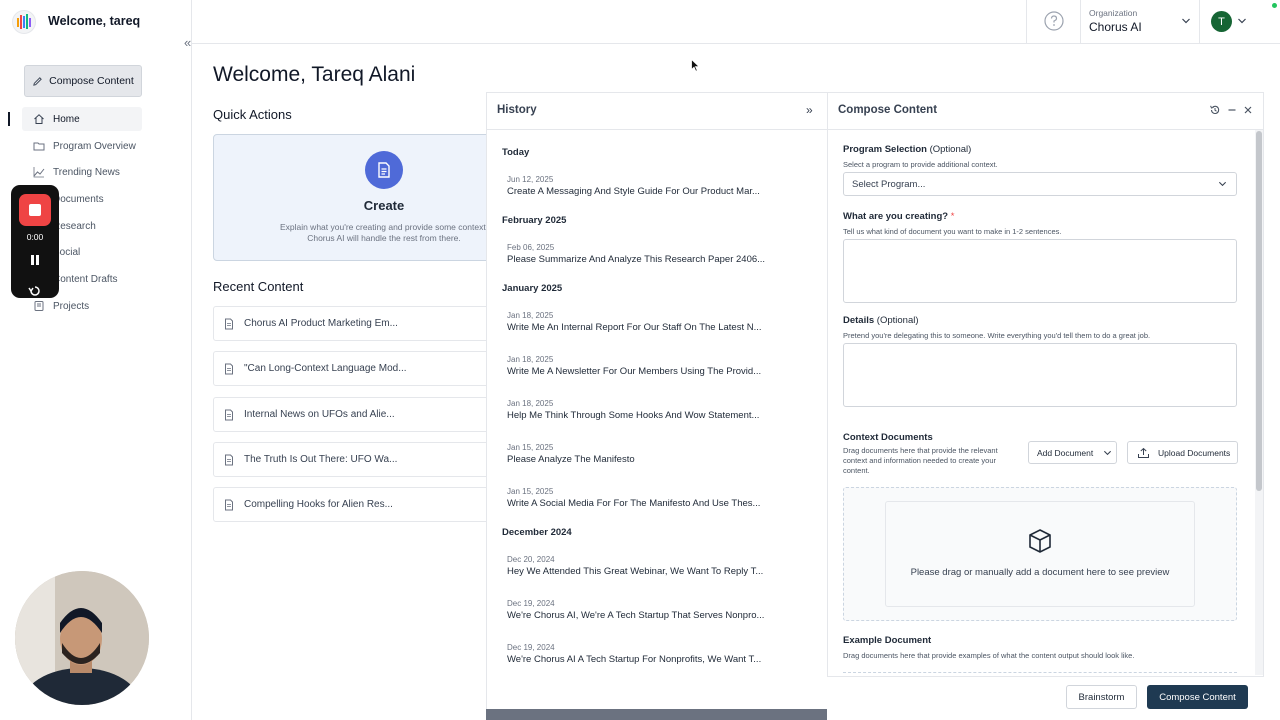  What do you see at coordinates (881, 320) in the screenshot?
I see `details-label: Details (Optional)` at bounding box center [881, 320].